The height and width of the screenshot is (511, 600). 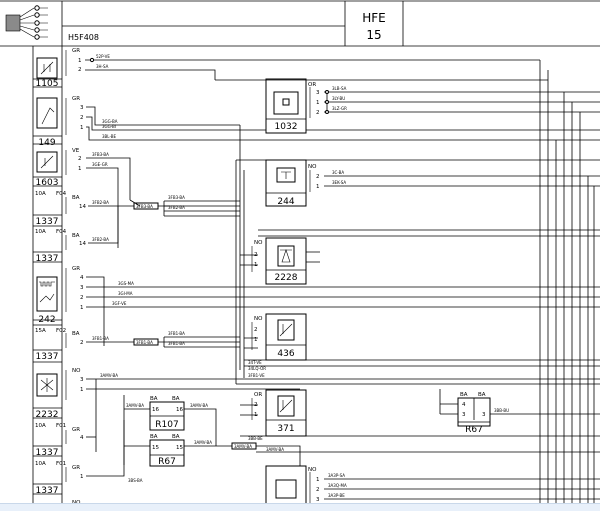 What do you see at coordinates (300, 23) in the screenshot?
I see `title-block: H5F408 HFE 15` at bounding box center [300, 23].